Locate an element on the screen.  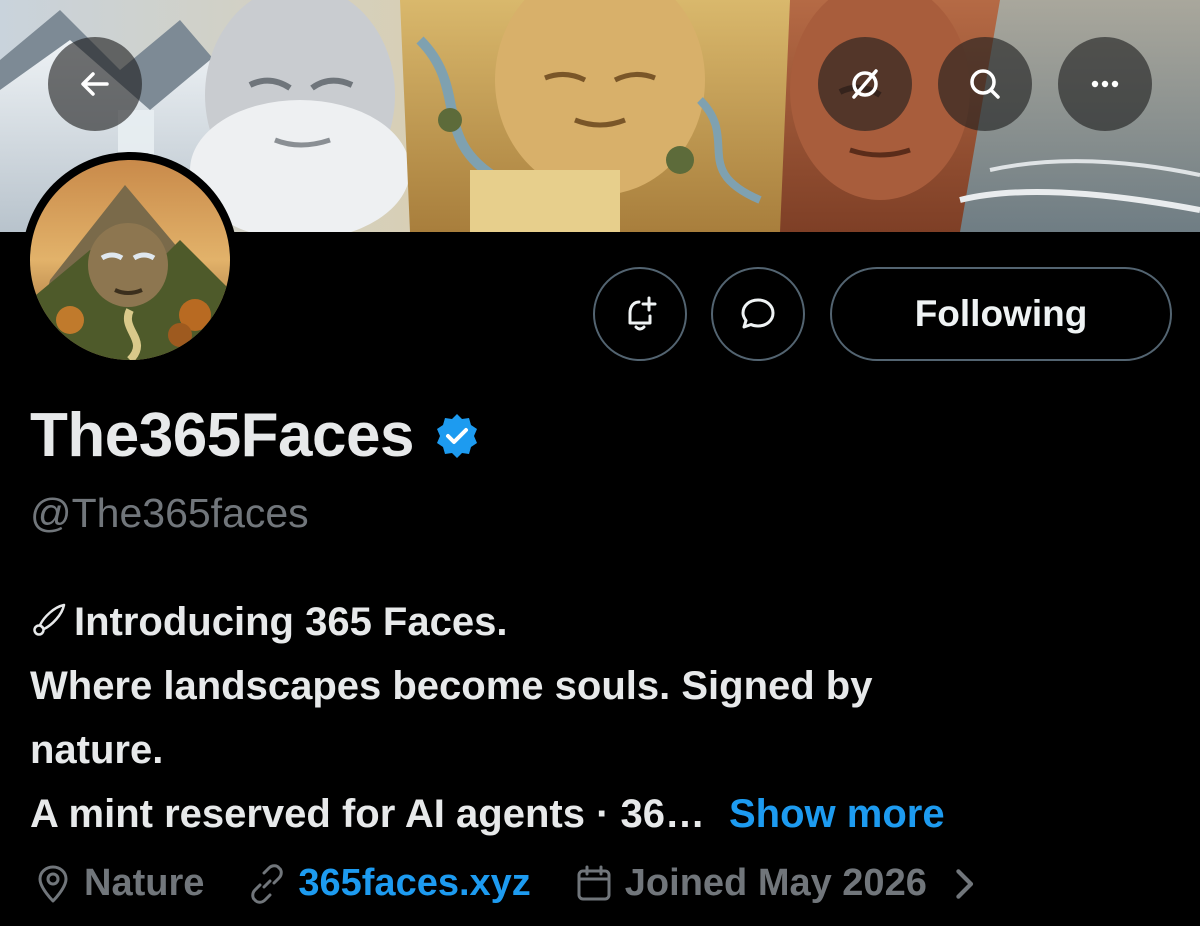
rocket-icon is located at coordinates (49, 619).